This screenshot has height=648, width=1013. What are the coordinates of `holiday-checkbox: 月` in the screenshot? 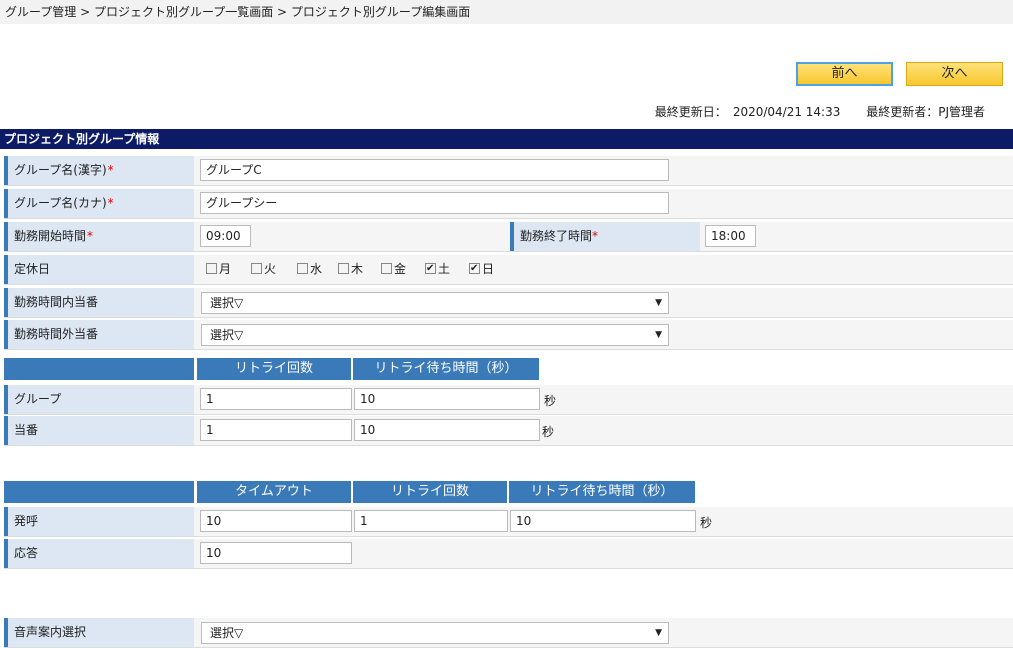 It's located at (218, 269).